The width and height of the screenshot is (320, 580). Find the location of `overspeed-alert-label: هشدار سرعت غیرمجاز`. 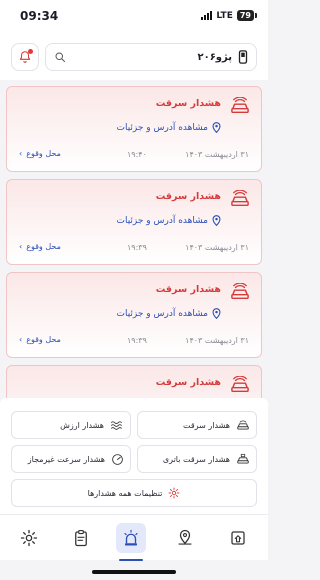

overspeed-alert-label: هشدار سرعت غیرمجاز is located at coordinates (66, 459).